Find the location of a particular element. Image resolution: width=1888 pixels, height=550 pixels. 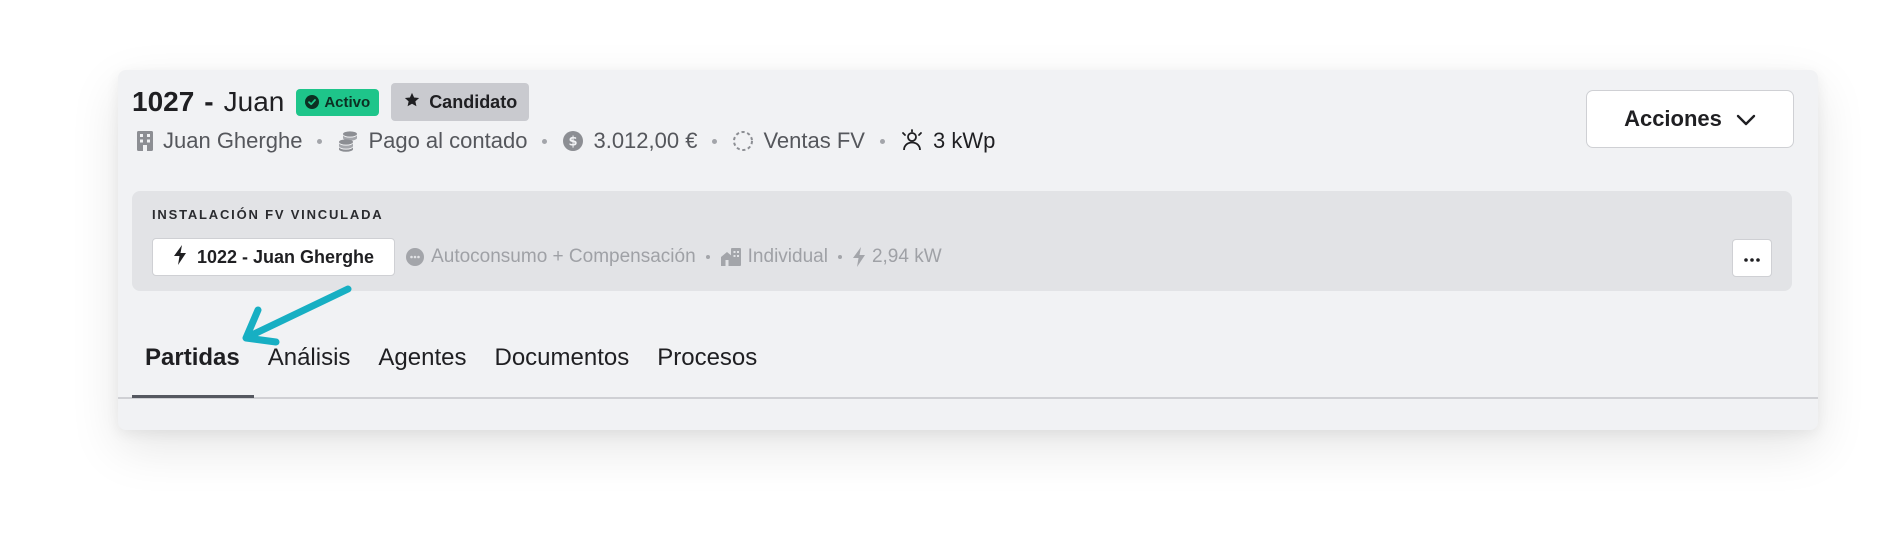

installation-mode: Autoconsumo + Compensación is located at coordinates (550, 257).